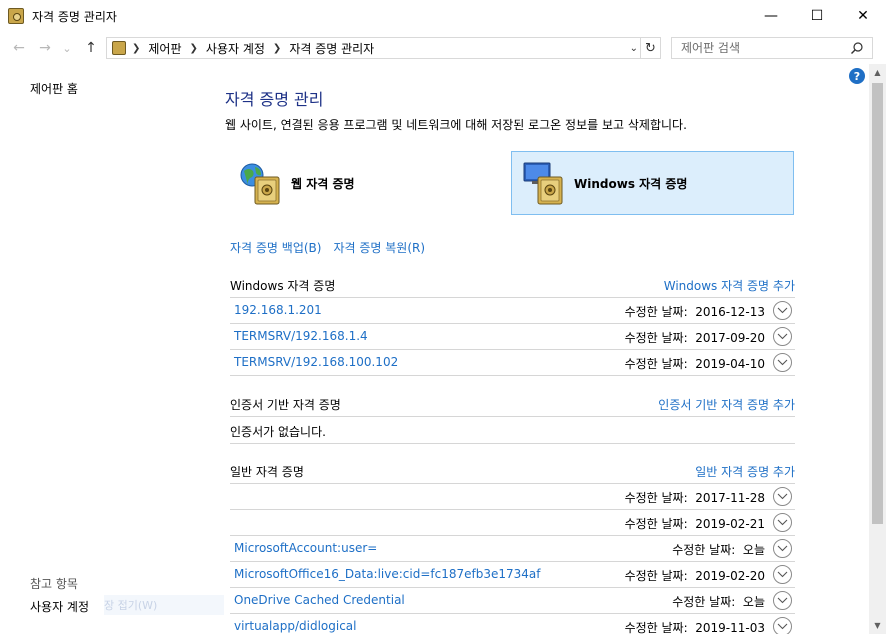  Describe the element at coordinates (67, 48) in the screenshot. I see `recent-locations-chevron-icon: ⌄` at that location.